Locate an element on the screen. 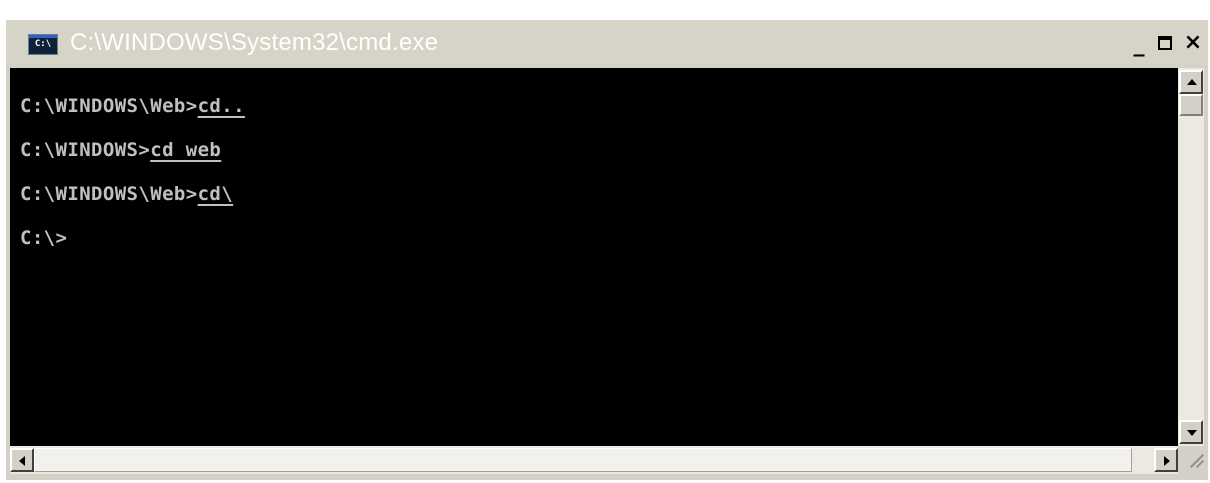  arrow-up-icon is located at coordinates (1192, 82).